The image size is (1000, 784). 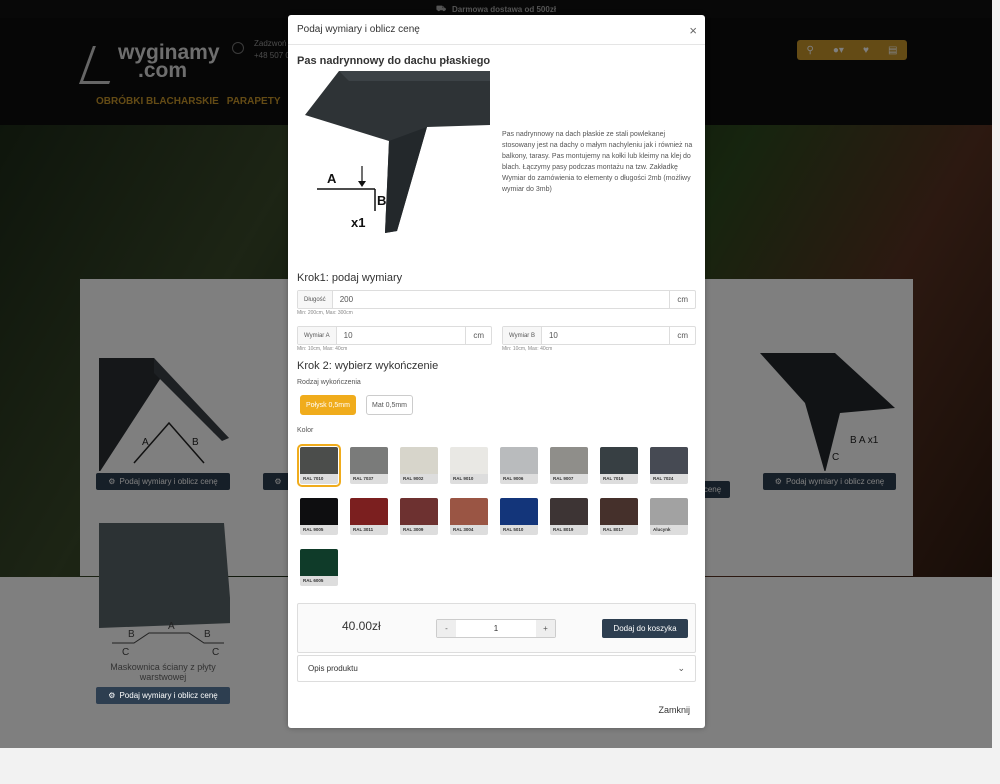 What do you see at coordinates (390, 405) in the screenshot?
I see `finish-option-matte: Mat 0,5mm` at bounding box center [390, 405].